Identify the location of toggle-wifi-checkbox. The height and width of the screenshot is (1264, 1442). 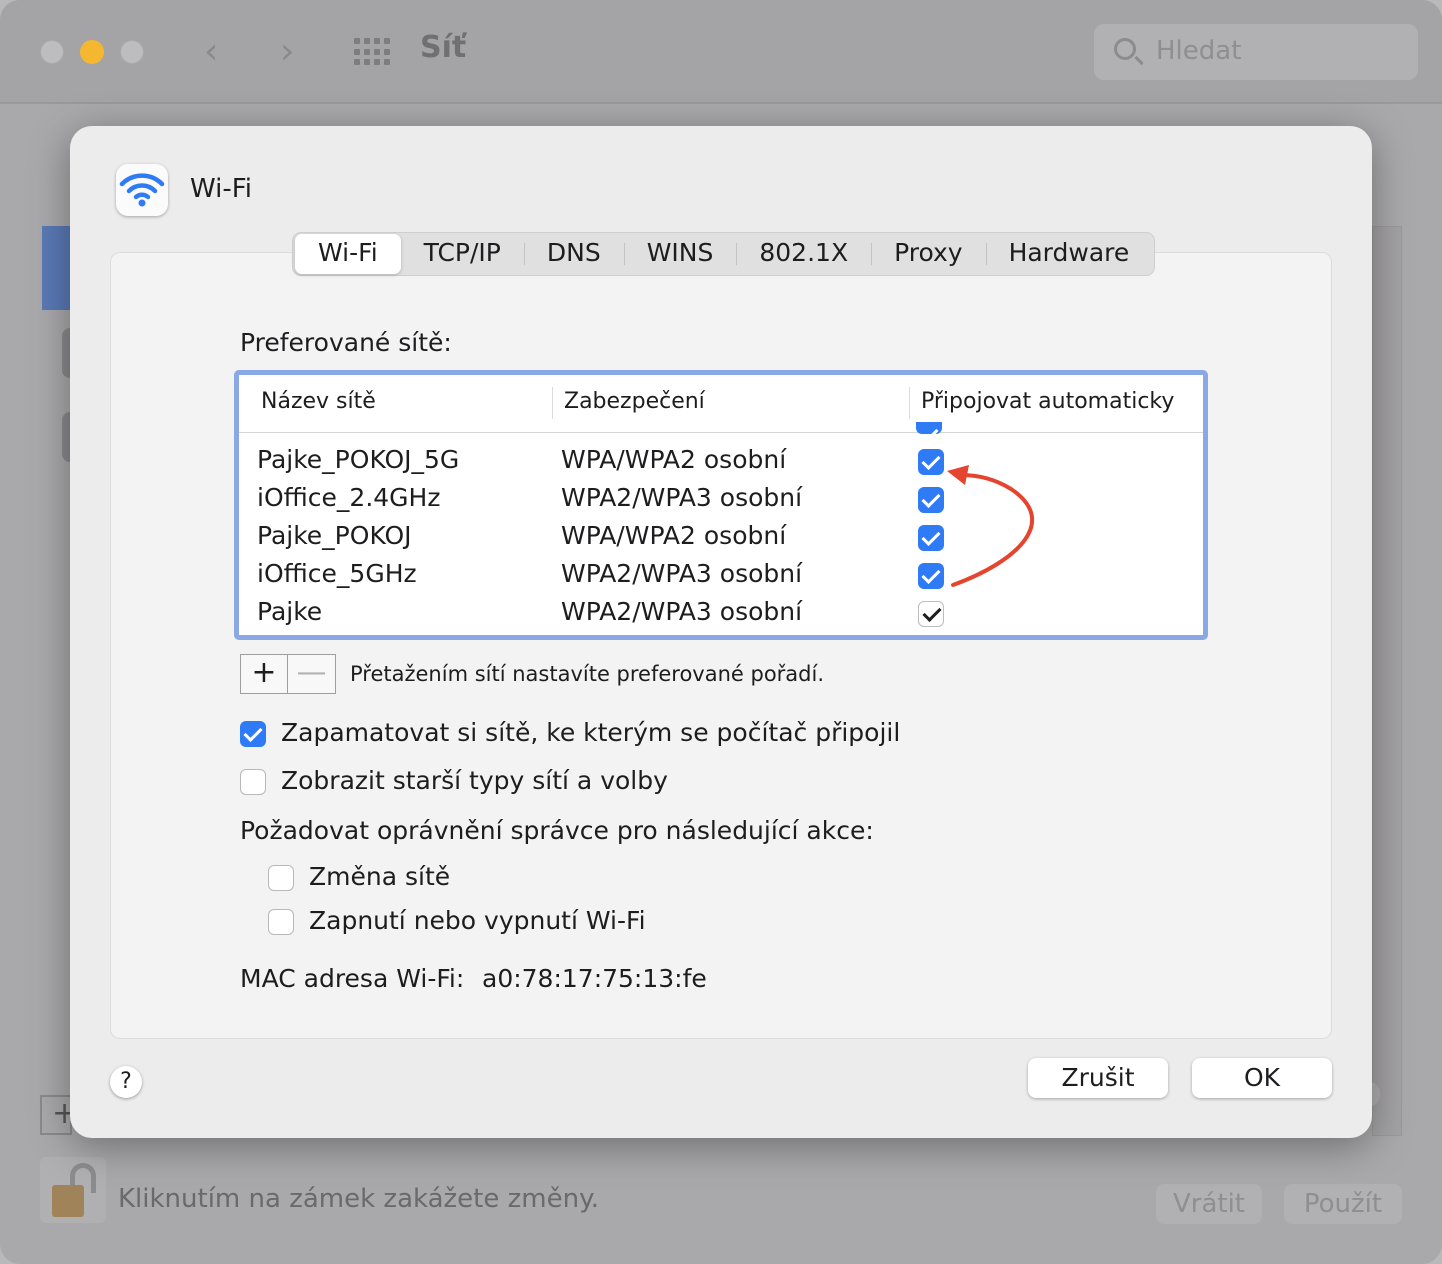
(281, 922).